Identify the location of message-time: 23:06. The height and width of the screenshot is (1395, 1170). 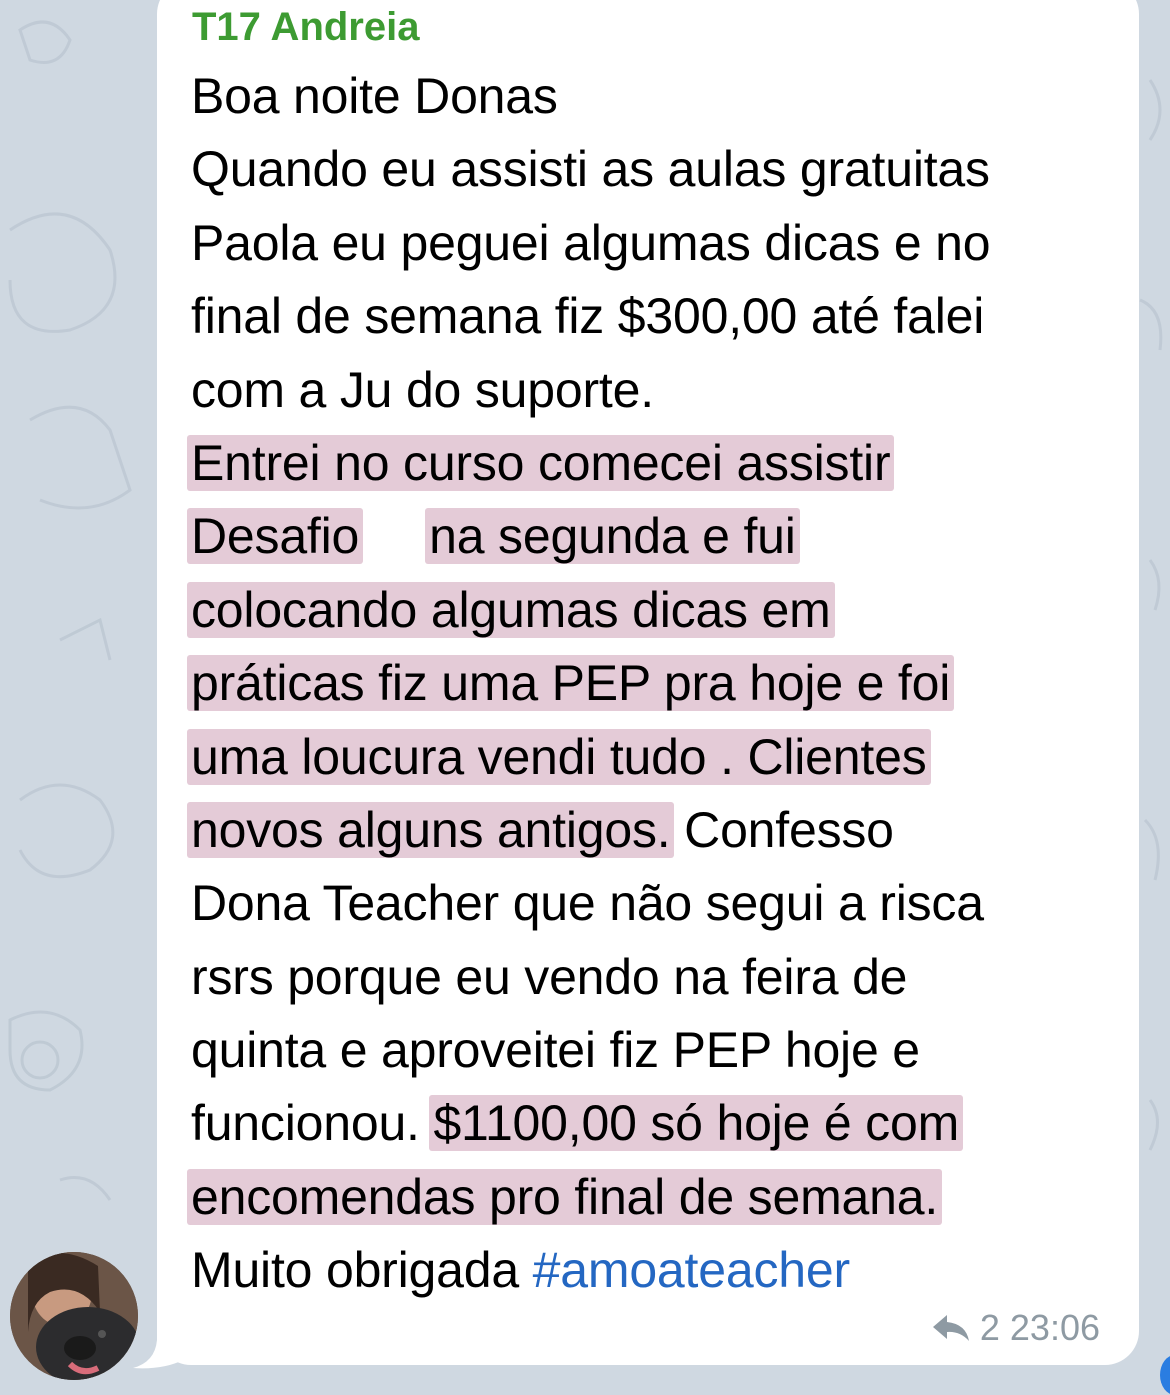
(1054, 1327).